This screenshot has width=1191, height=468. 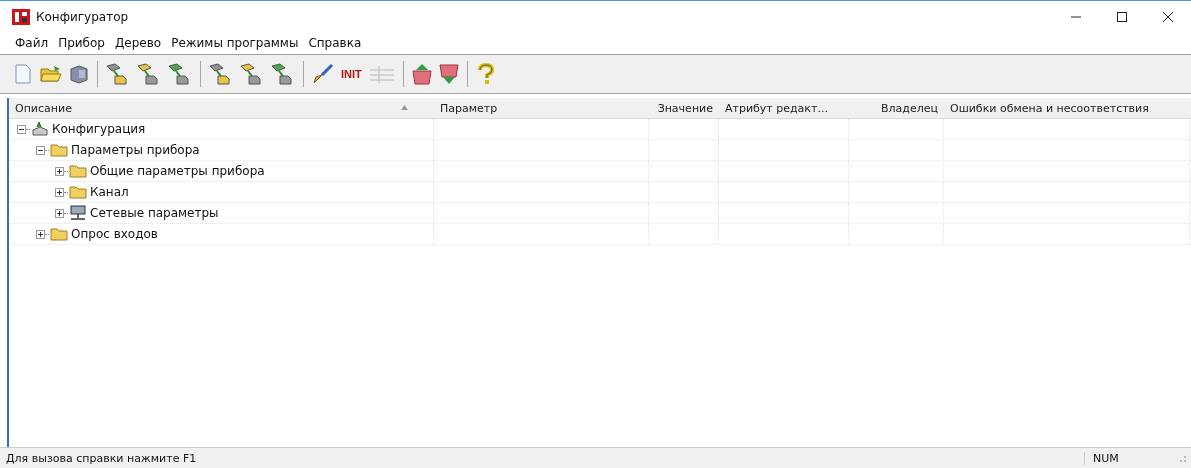 What do you see at coordinates (82, 16) in the screenshot?
I see `window-title: Конфигуратор` at bounding box center [82, 16].